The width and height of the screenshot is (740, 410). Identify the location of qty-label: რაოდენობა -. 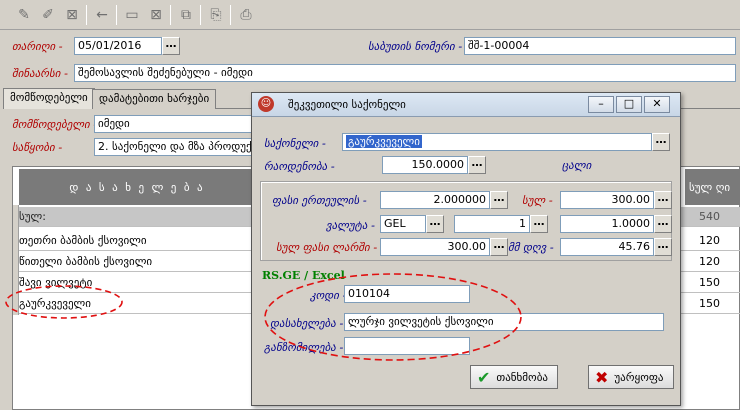
(299, 166).